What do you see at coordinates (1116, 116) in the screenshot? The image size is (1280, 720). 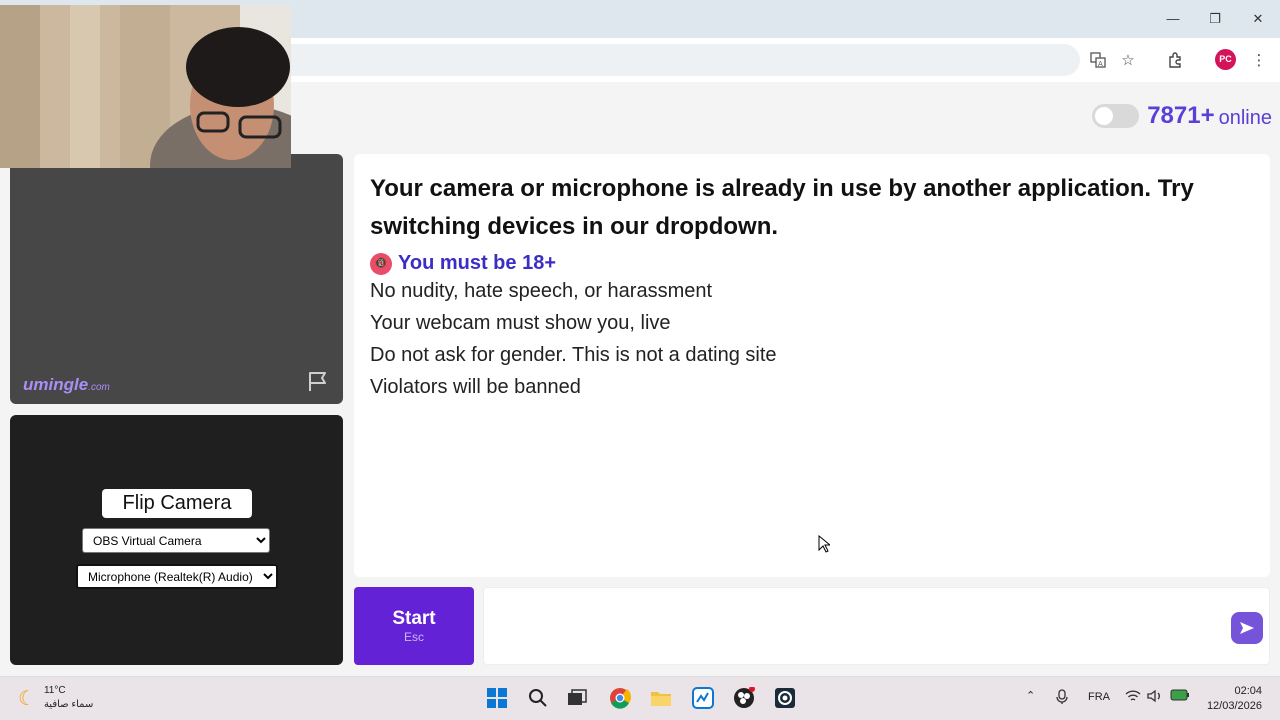 I see `toggle-switch` at bounding box center [1116, 116].